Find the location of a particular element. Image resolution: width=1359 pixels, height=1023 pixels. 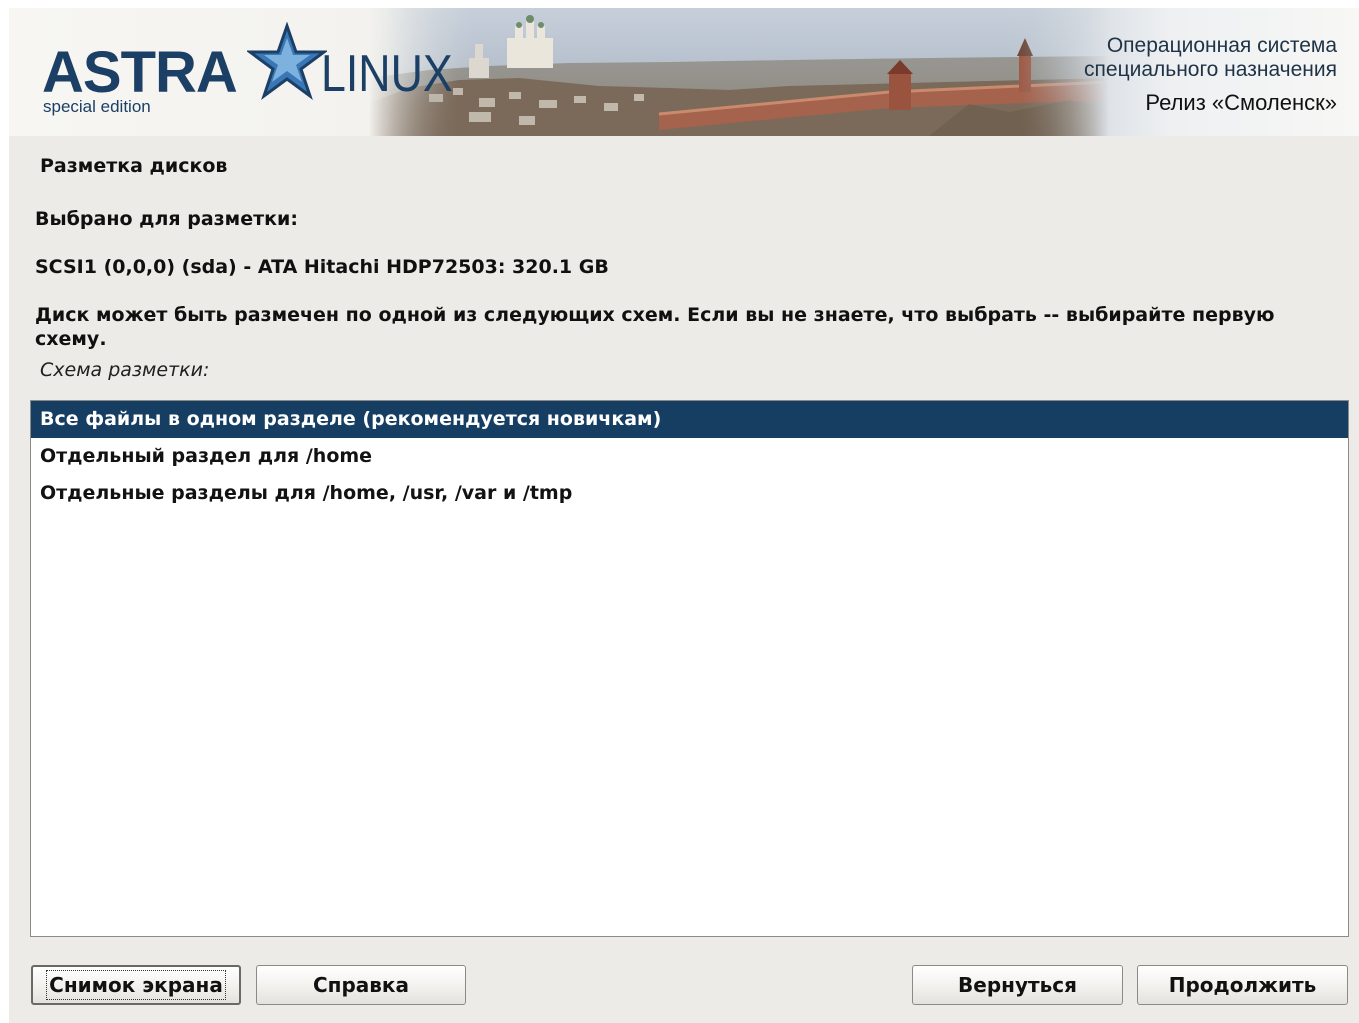

screenshot-button: Снимок экрана is located at coordinates (136, 985).